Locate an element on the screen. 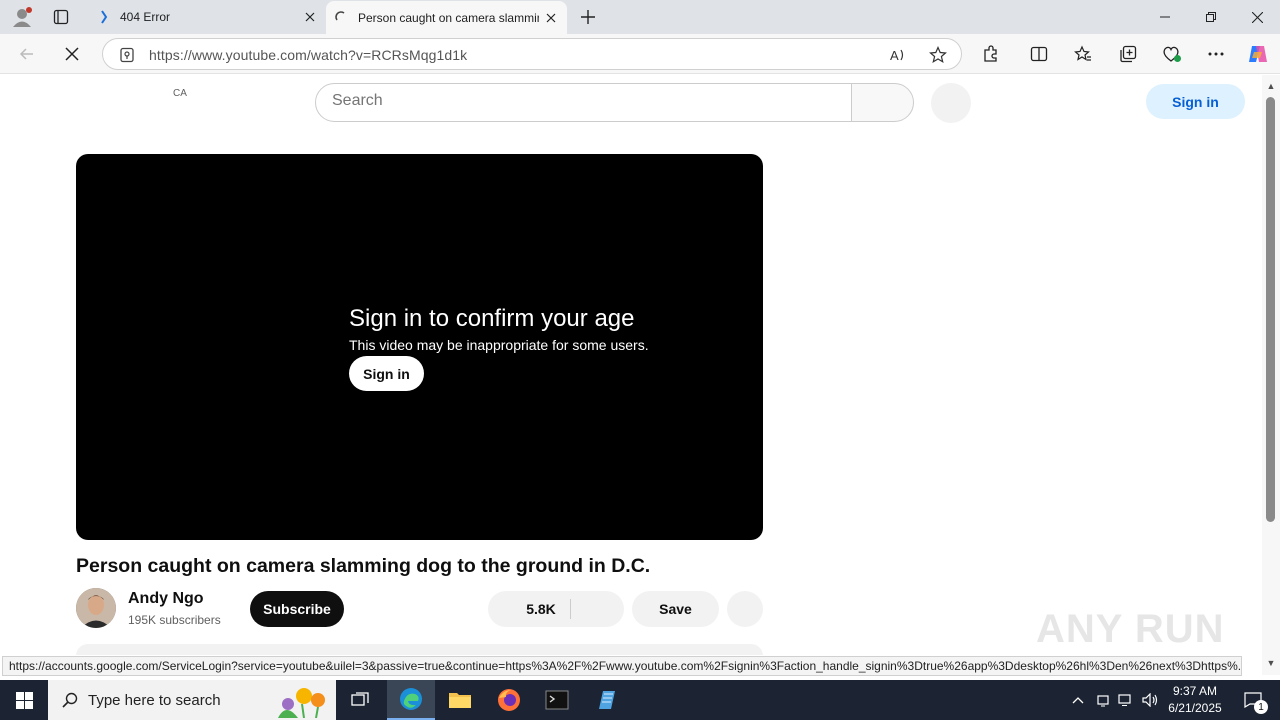  copilot-icon is located at coordinates (1258, 54).